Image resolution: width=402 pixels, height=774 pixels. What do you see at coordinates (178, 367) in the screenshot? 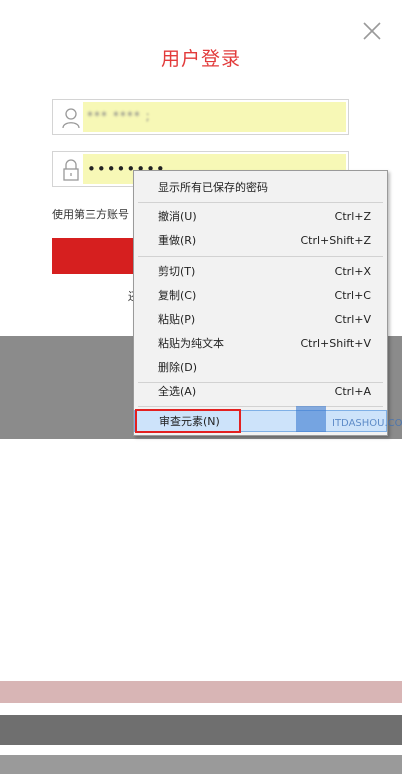
I see `menu-item-label: 删除(D)` at bounding box center [178, 367].